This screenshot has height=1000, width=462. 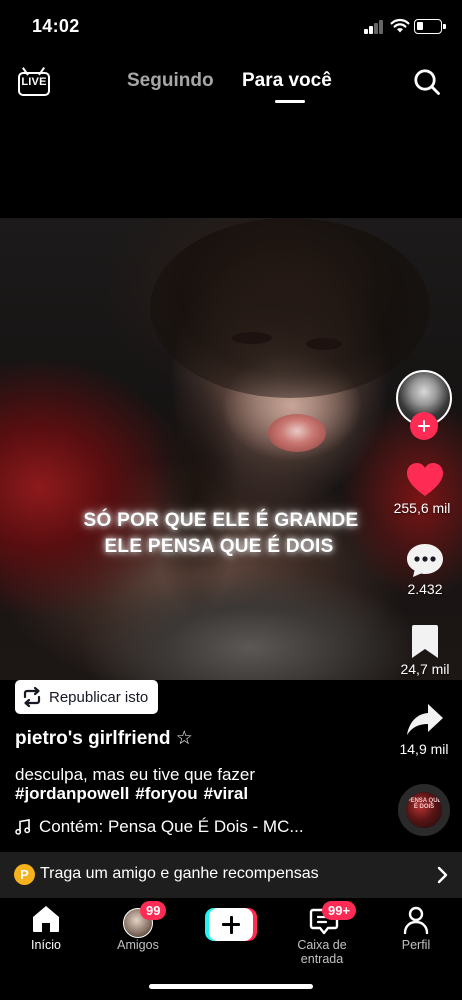 What do you see at coordinates (416, 920) in the screenshot?
I see `profile-icon` at bounding box center [416, 920].